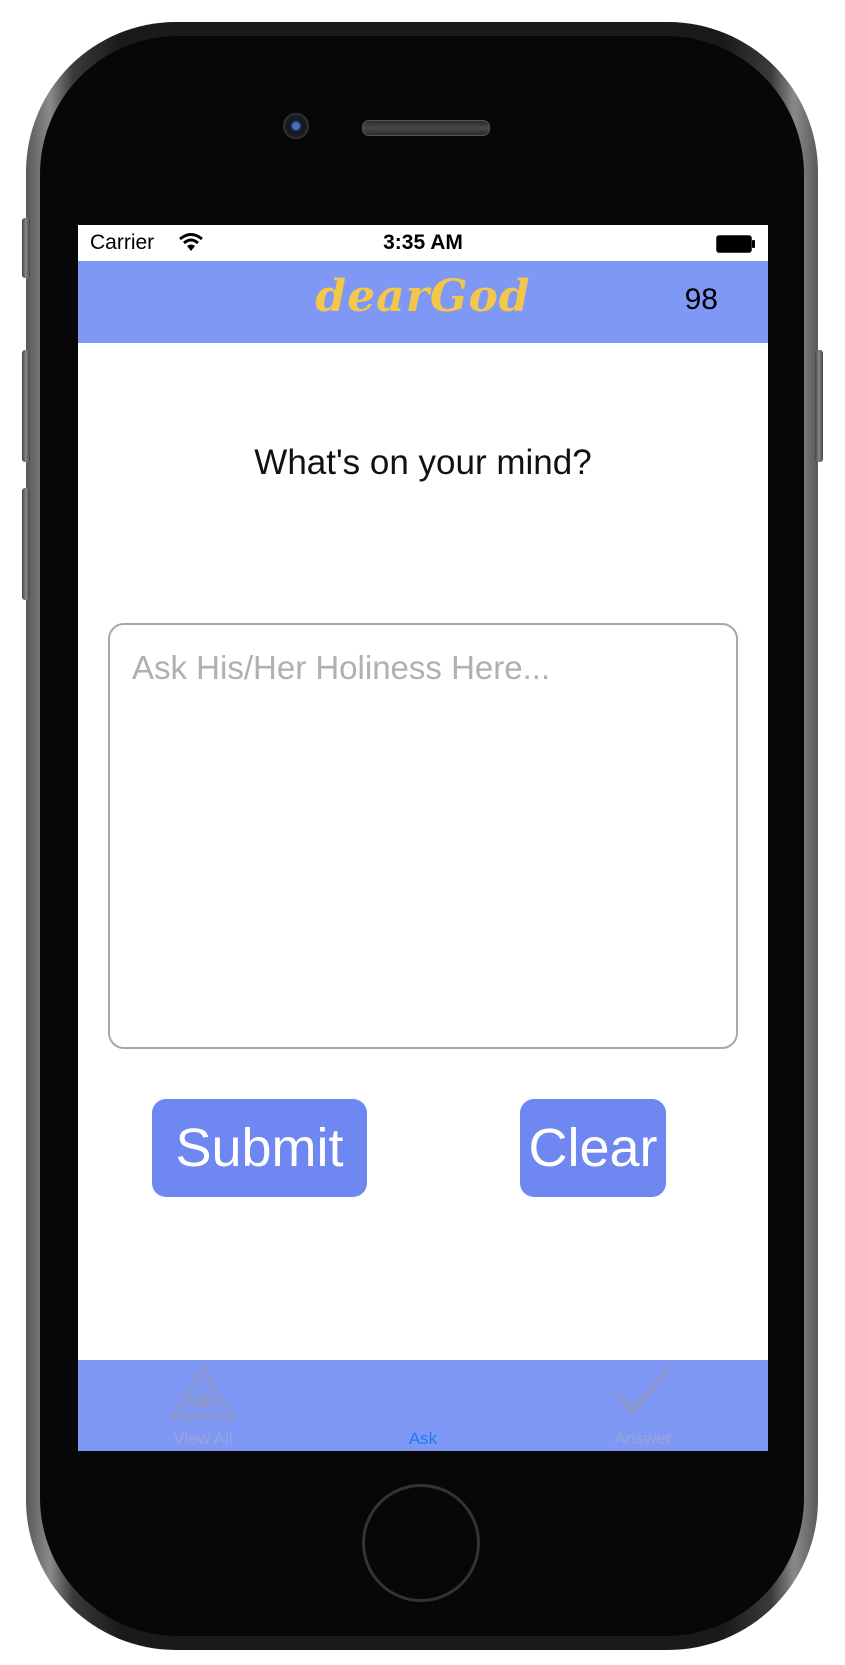 Image resolution: width=845 pixels, height=1665 pixels. What do you see at coordinates (423, 296) in the screenshot?
I see `app-logo: dearGod` at bounding box center [423, 296].